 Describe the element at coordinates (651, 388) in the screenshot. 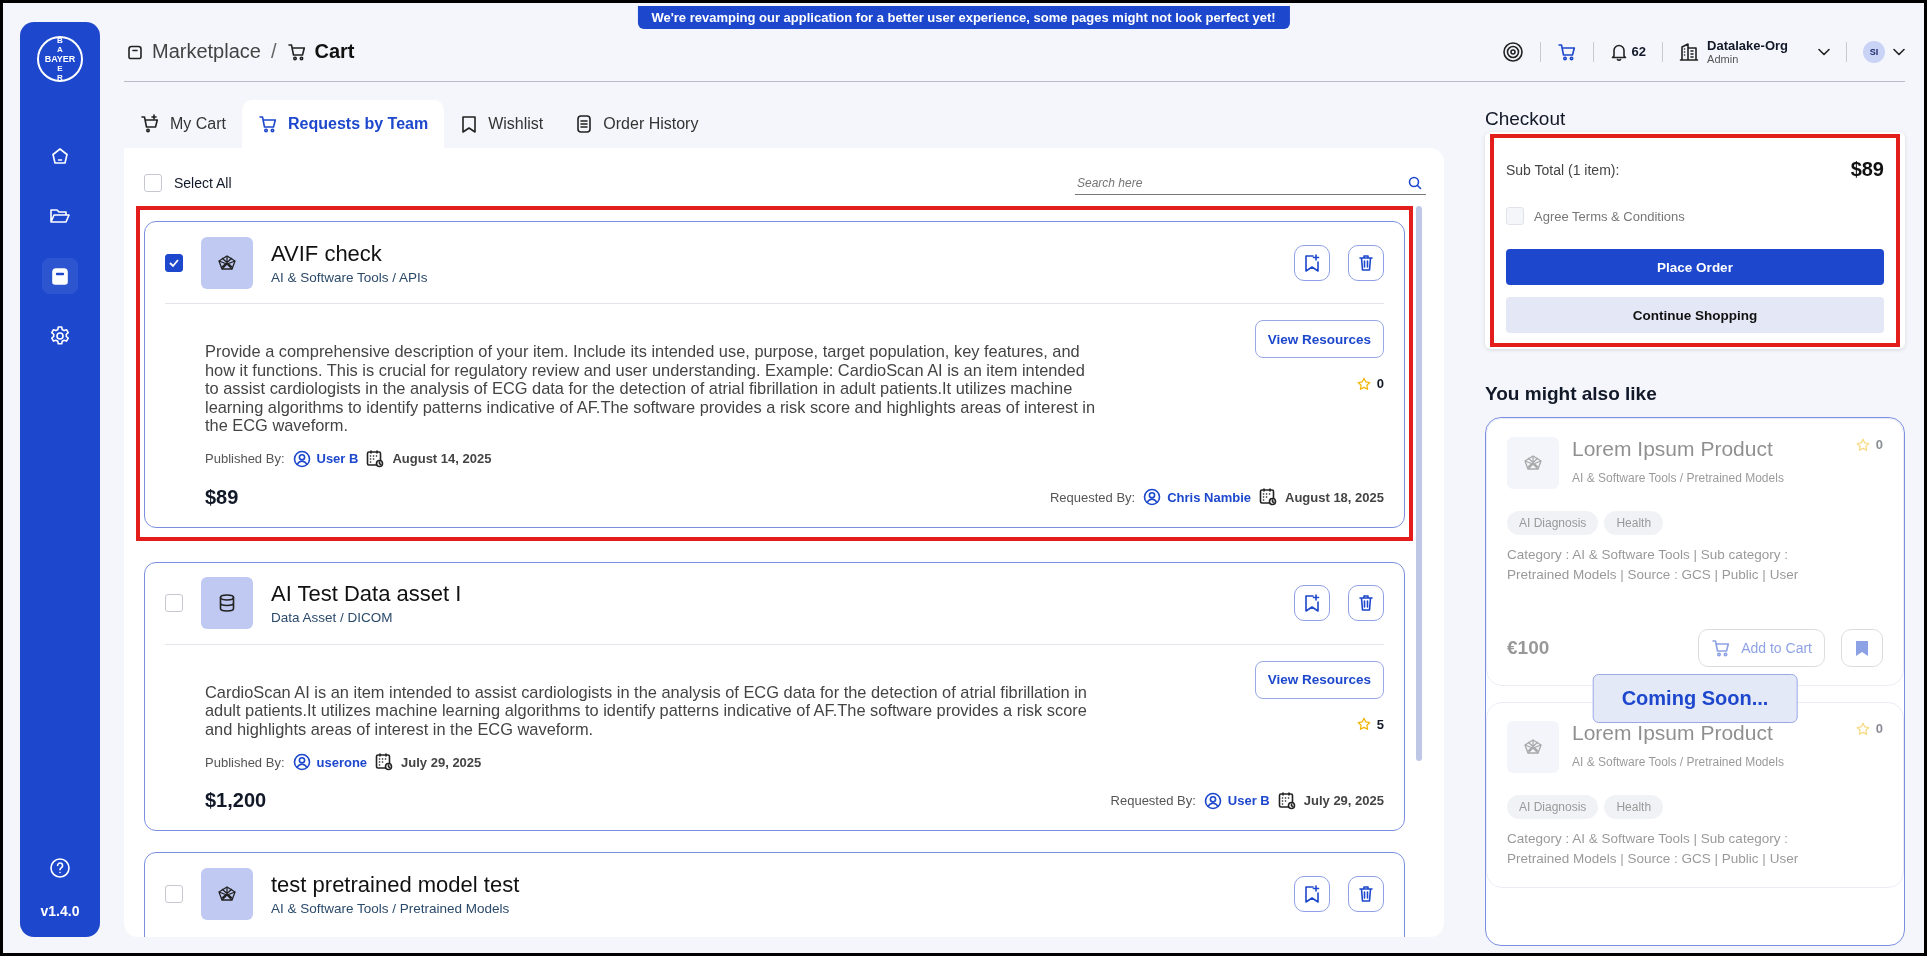

I see `item-description: Provide a comprehensive description of your item. Include its intended use, purpose, target population, key features, and how it functions. This is crucial for regulatory review and user understanding. Example: CardioScan AI is an item intended to assist cardiologists in the analysis of ECG data for the detection of atrial fibrillation in adult patients.It utilizes machine learning algorithms to identify patterns indicative of AF.The software provides a risk score and highlights areas of interest in the ECG waveform.` at that location.